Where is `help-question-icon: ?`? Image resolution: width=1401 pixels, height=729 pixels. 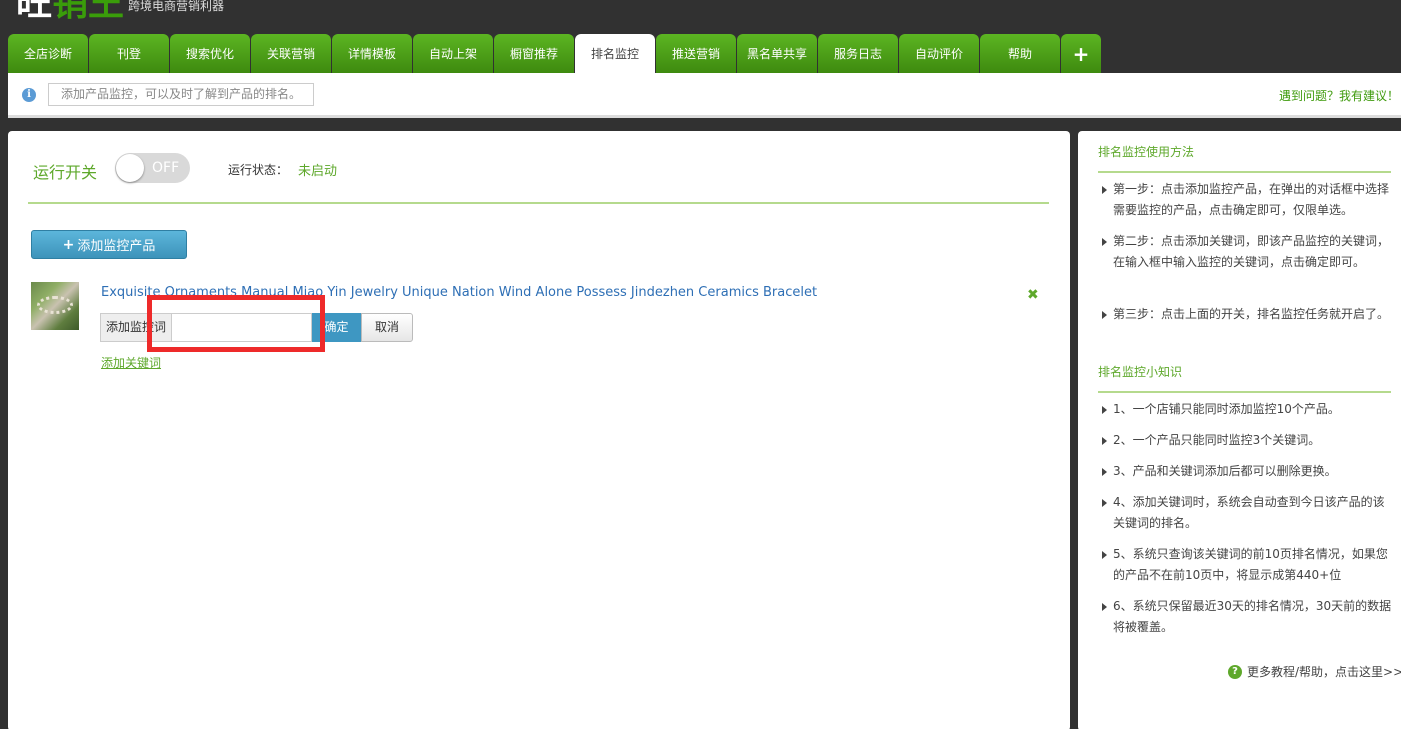
help-question-icon: ? is located at coordinates (1235, 671).